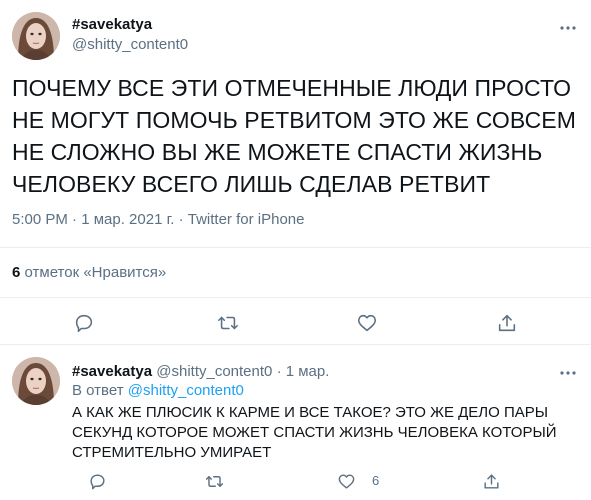 The height and width of the screenshot is (500, 591). What do you see at coordinates (16, 272) in the screenshot?
I see `likes-count: 6` at bounding box center [16, 272].